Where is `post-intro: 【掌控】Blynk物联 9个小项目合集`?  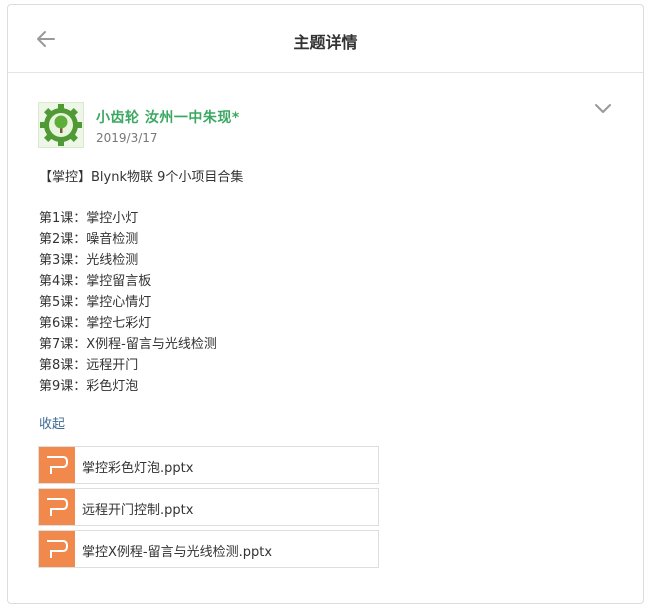 post-intro: 【掌控】Blynk物联 9个小项目合集 is located at coordinates (141, 177).